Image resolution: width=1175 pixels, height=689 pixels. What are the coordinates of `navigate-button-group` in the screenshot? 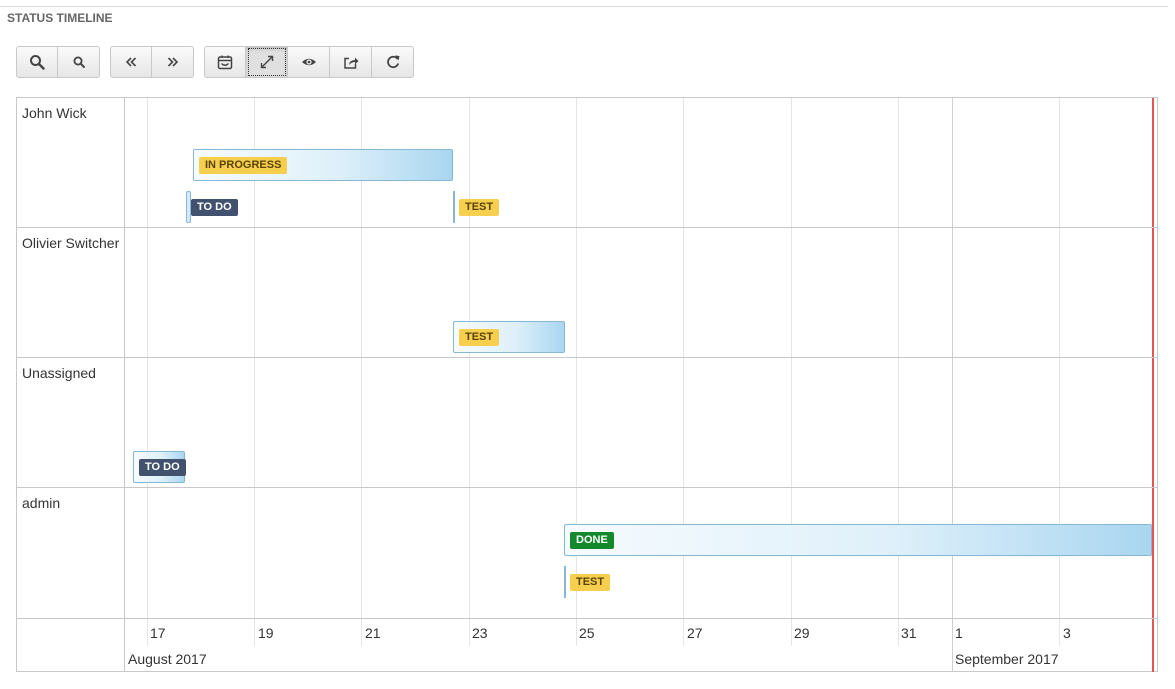 It's located at (152, 62).